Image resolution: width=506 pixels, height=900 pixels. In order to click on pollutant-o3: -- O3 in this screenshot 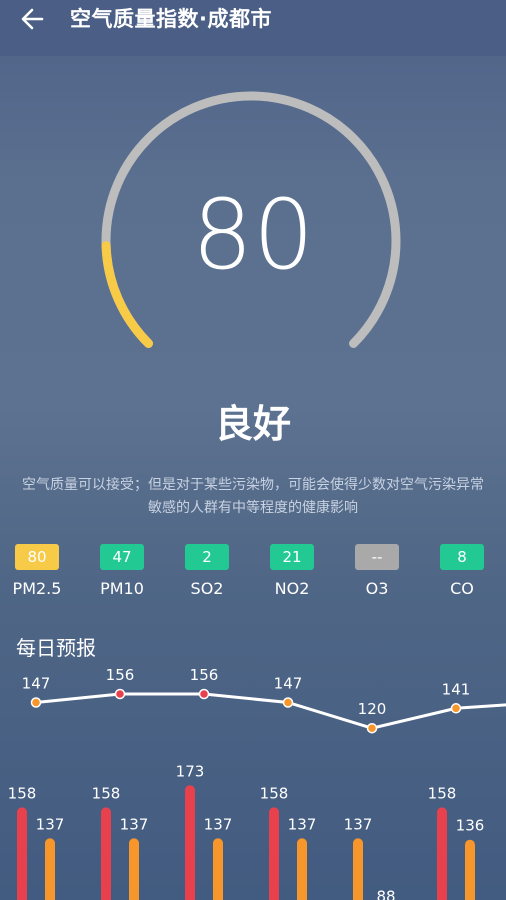, I will do `click(377, 572)`.